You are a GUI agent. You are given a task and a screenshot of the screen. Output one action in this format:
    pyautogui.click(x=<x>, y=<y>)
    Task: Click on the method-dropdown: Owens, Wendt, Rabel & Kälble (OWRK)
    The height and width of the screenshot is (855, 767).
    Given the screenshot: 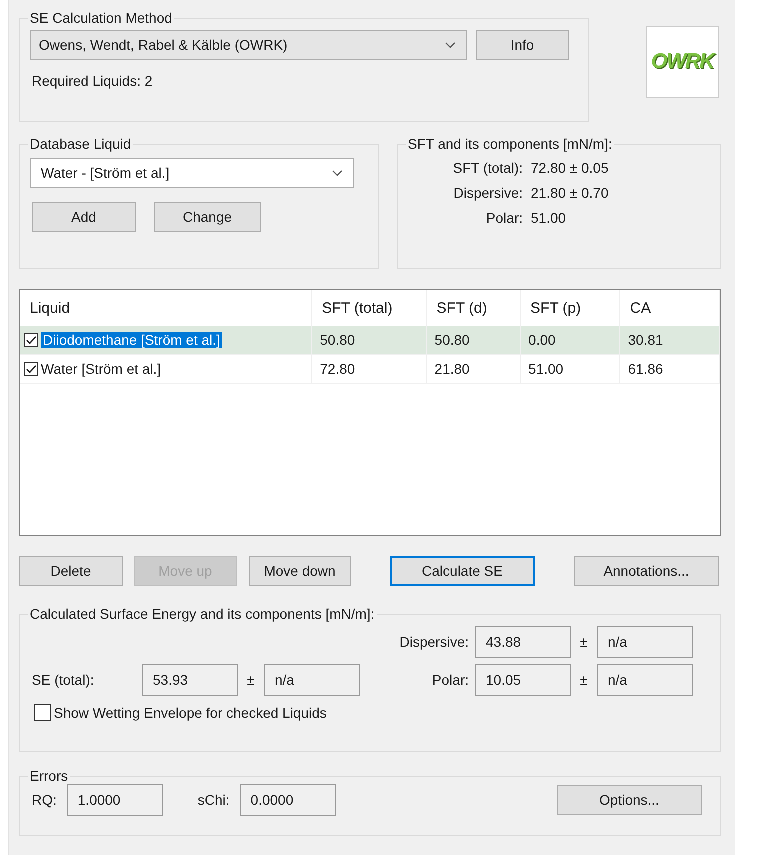 What is the action you would take?
    pyautogui.click(x=248, y=45)
    